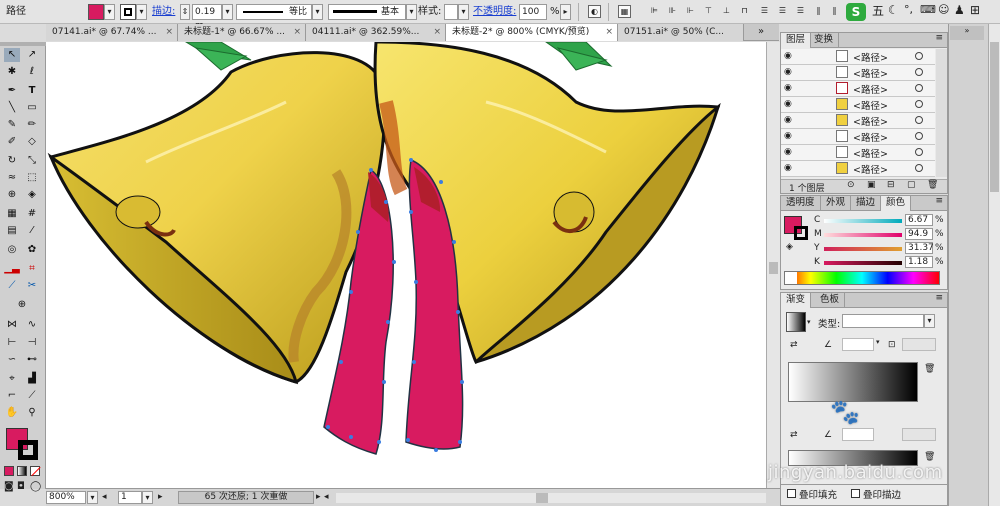 The height and width of the screenshot is (506, 1000). What do you see at coordinates (919, 234) in the screenshot?
I see `magenta-value: 94.9` at bounding box center [919, 234].